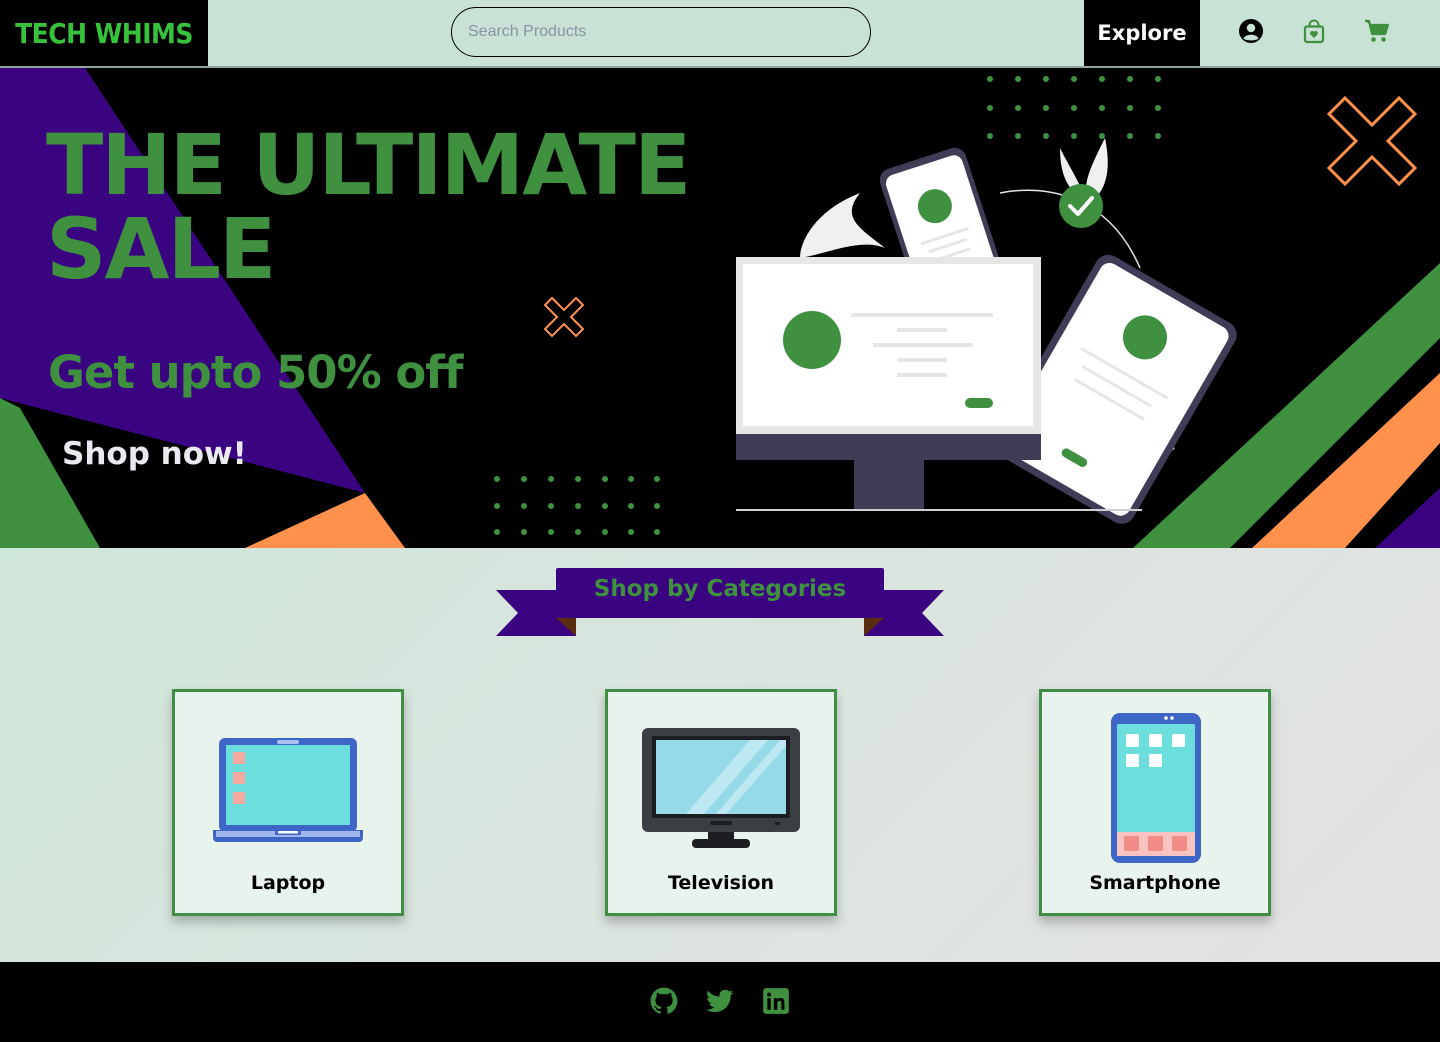 This screenshot has width=1440, height=1042. I want to click on banner-title-line2: SALE, so click(161, 249).